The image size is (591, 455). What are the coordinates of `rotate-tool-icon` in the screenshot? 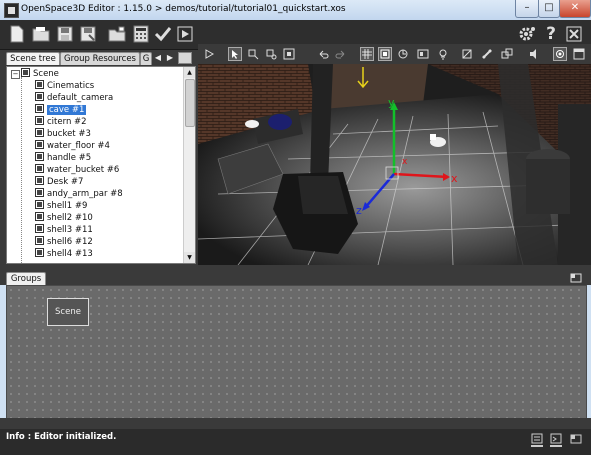 It's located at (271, 54).